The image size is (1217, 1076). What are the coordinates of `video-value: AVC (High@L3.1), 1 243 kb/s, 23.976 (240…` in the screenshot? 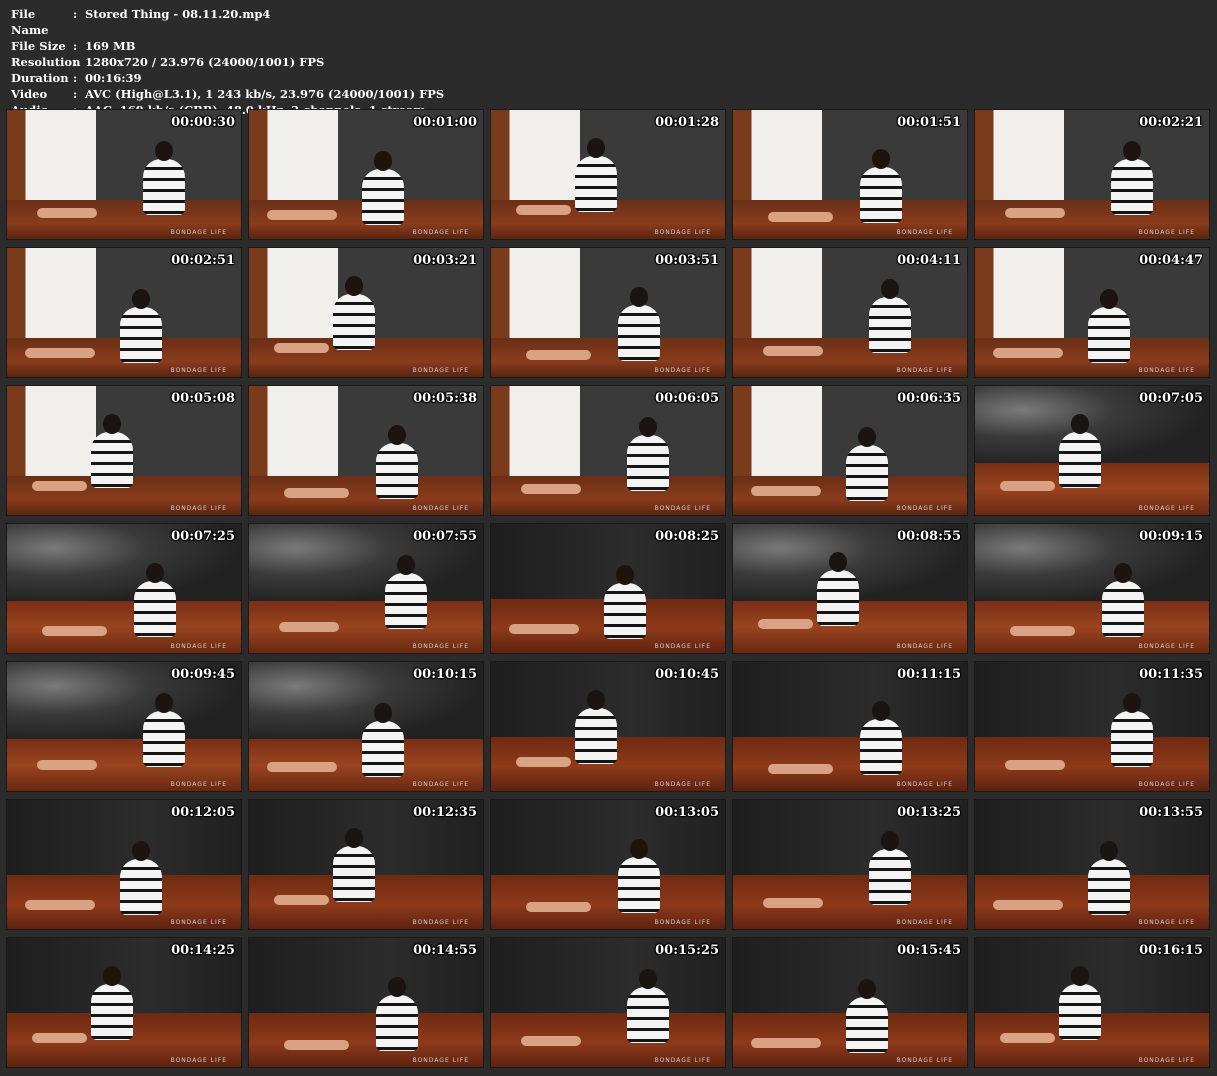 It's located at (265, 94).